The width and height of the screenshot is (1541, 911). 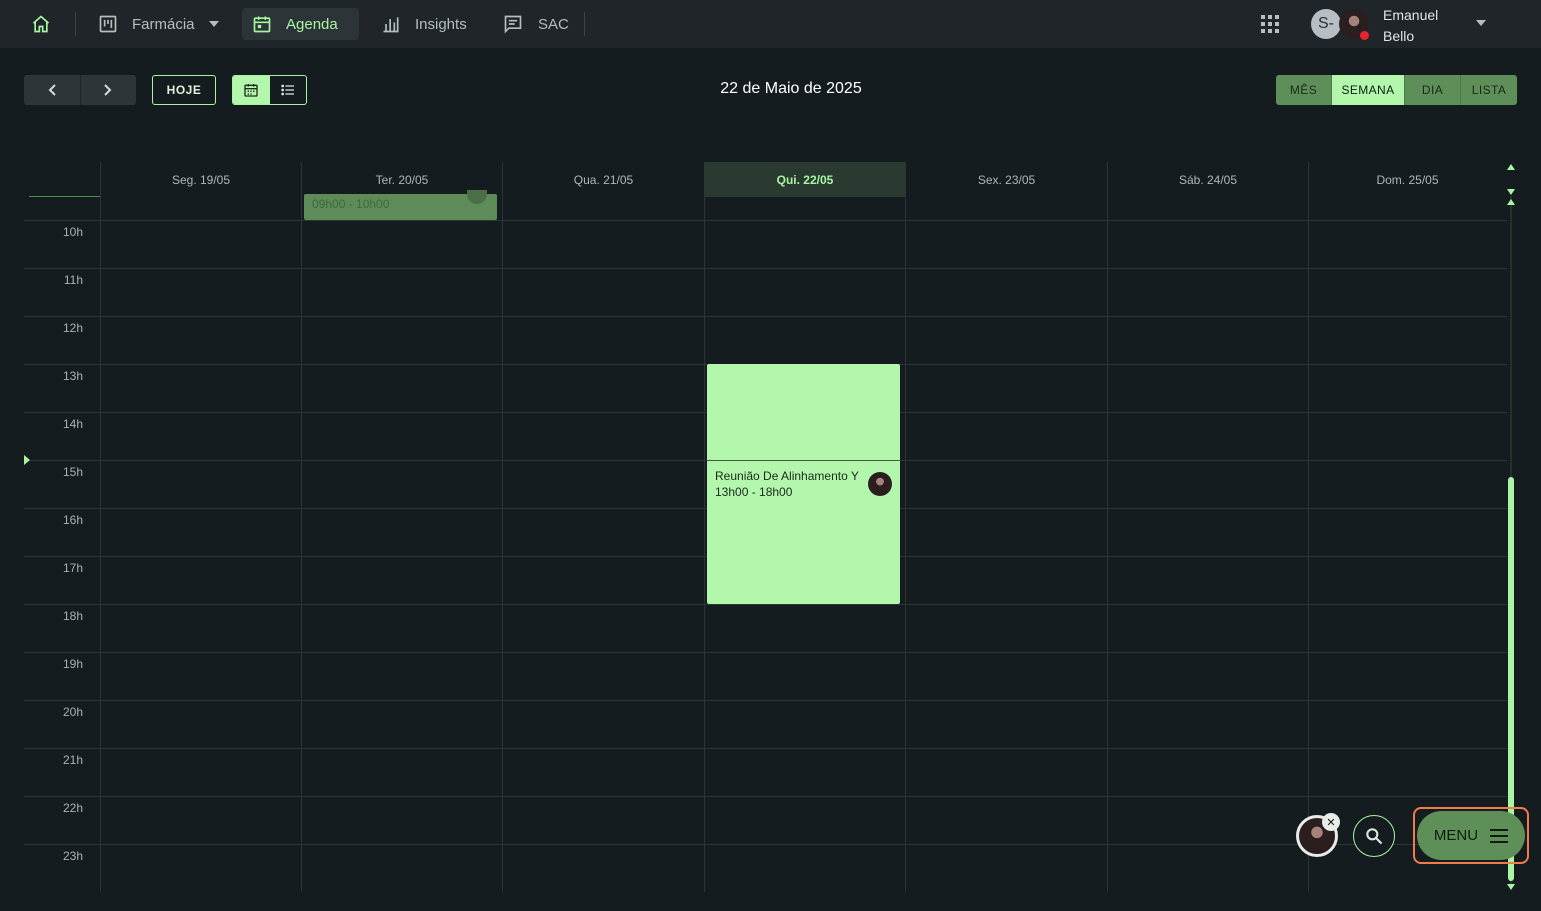 I want to click on day-header: Sex. 23/05, so click(x=1006, y=179).